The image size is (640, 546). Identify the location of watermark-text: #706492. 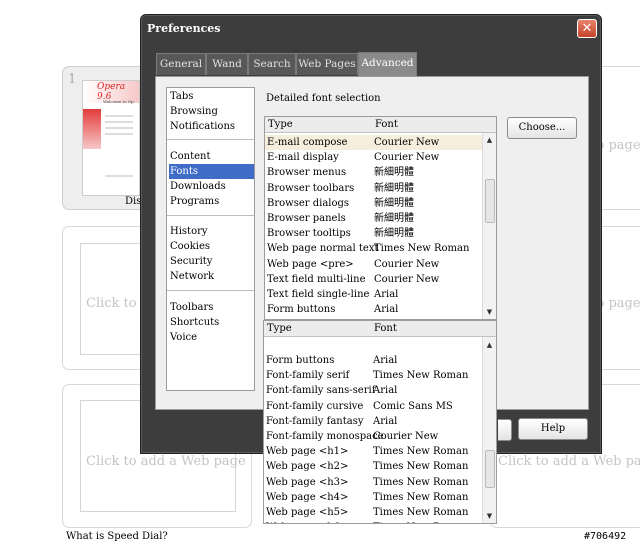
(605, 536).